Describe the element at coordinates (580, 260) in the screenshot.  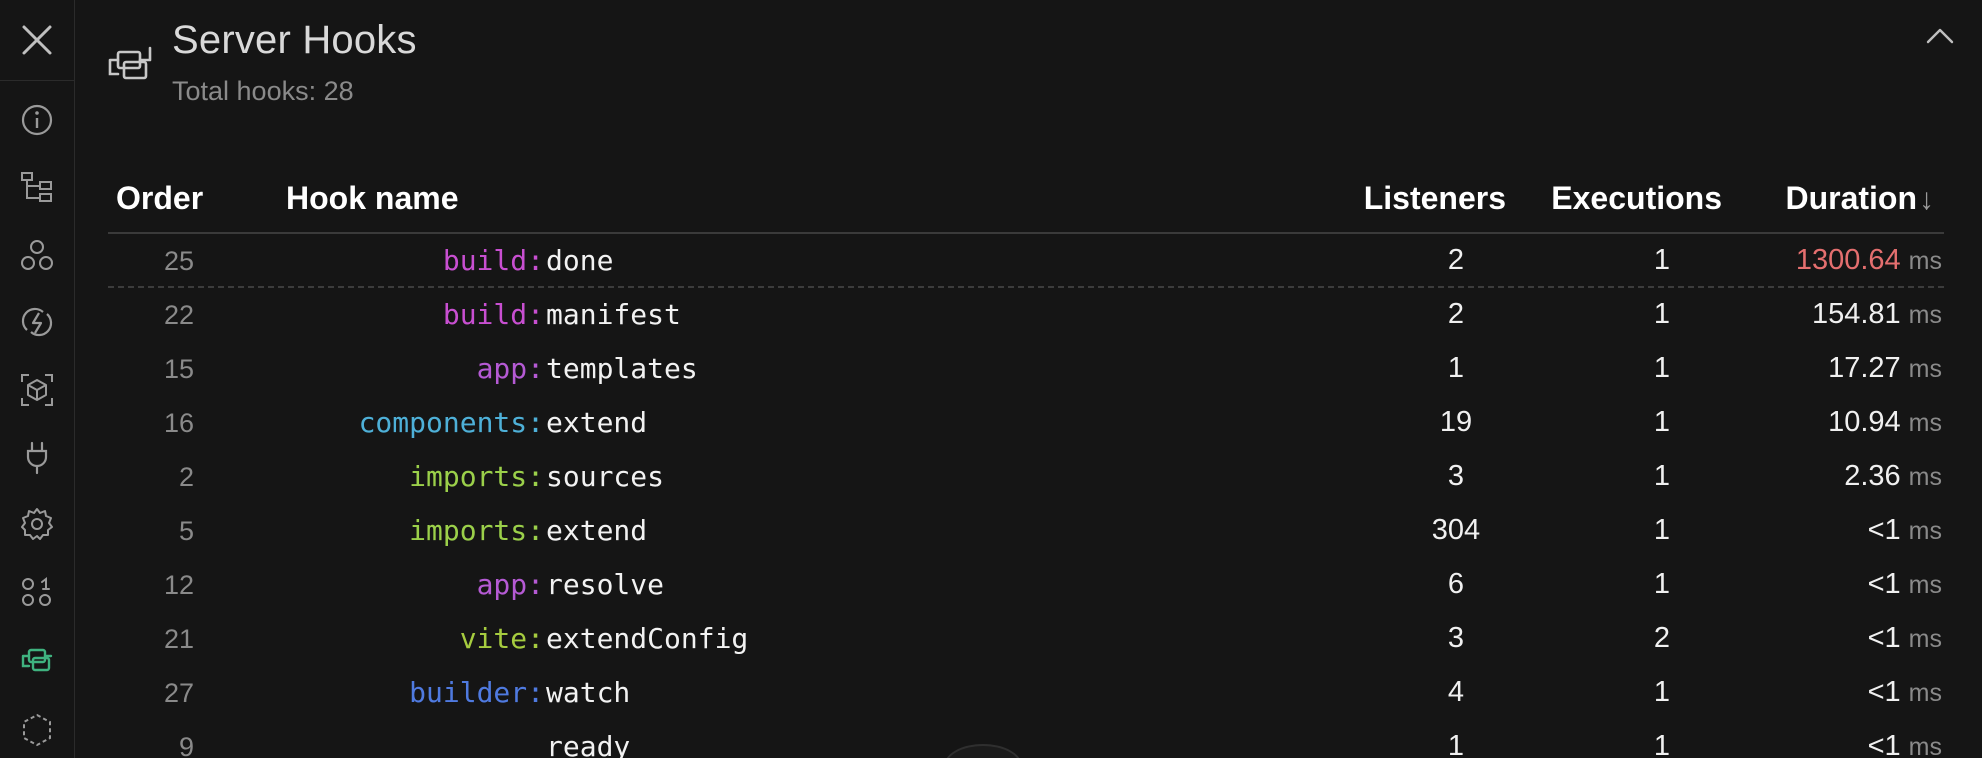
I see `hook-name: done` at that location.